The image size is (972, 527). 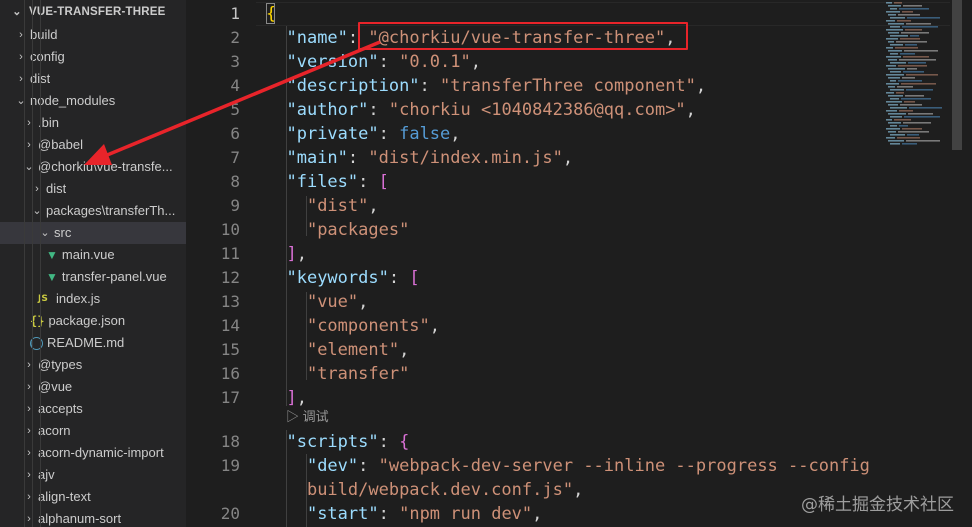 I want to click on code-token: "keywords", so click(x=337, y=278).